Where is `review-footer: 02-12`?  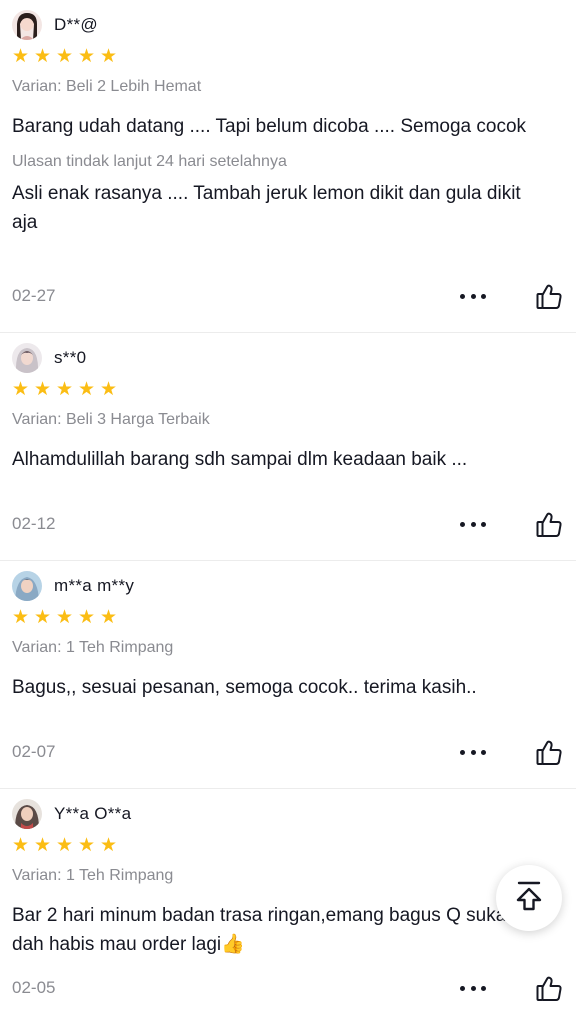
review-footer: 02-12 is located at coordinates (288, 524).